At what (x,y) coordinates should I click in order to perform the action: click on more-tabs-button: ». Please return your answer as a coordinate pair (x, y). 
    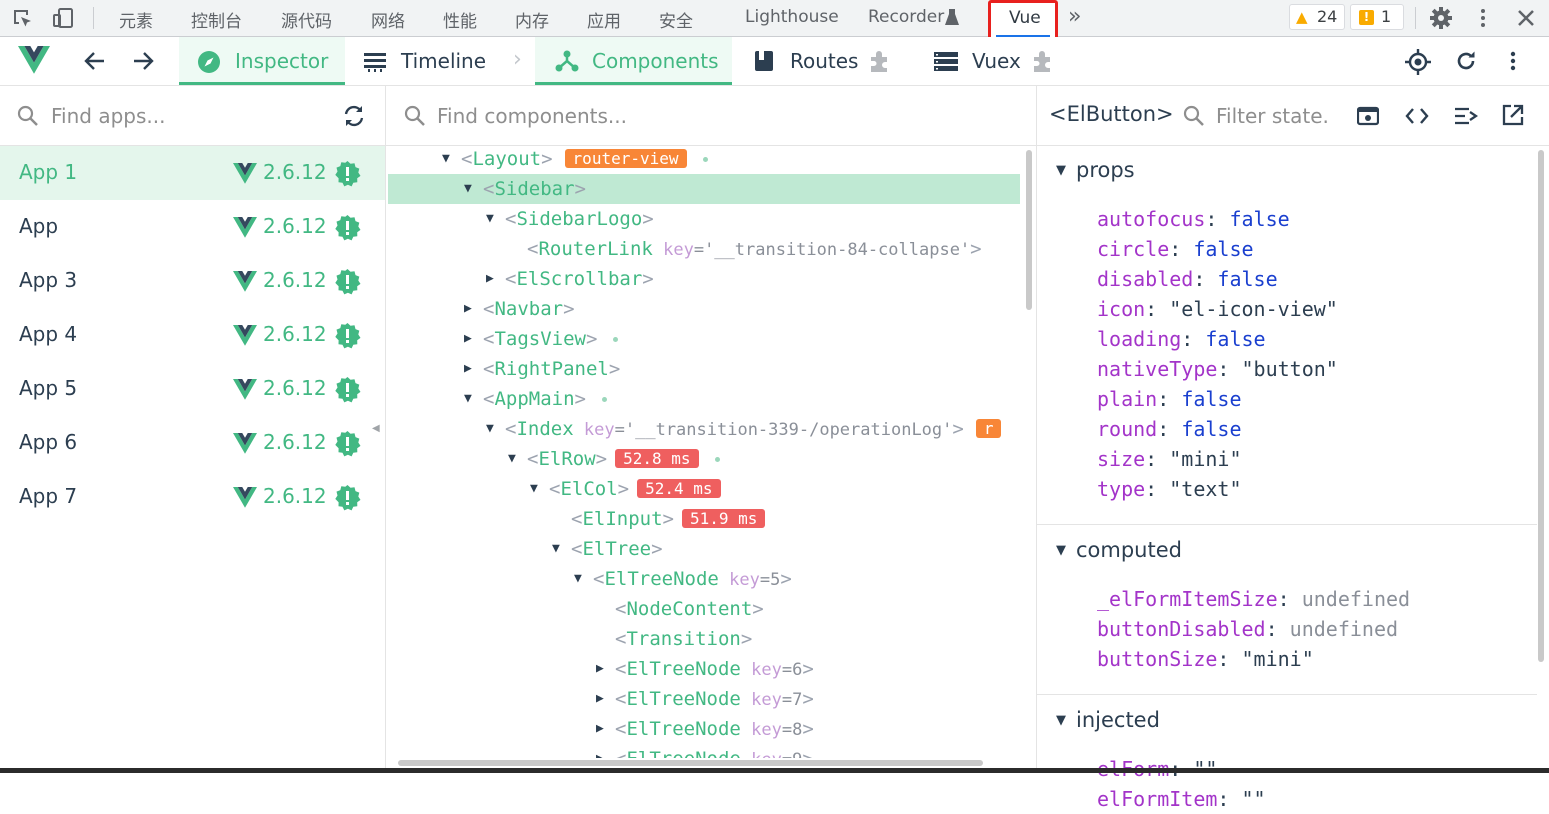
    Looking at the image, I should click on (1074, 16).